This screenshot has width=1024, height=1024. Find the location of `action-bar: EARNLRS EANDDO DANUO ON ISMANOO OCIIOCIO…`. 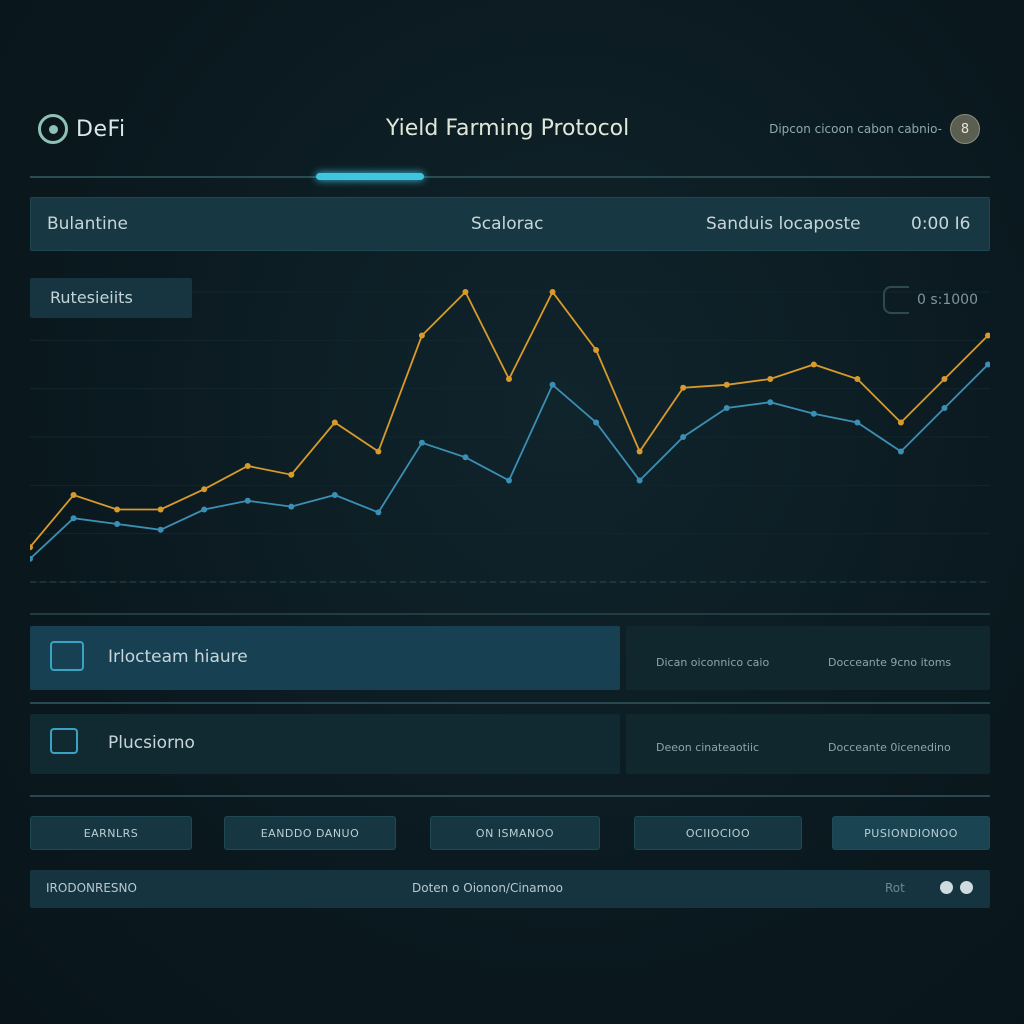

action-bar: EARNLRS EANDDO DANUO ON ISMANOO OCIIOCIO… is located at coordinates (510, 833).